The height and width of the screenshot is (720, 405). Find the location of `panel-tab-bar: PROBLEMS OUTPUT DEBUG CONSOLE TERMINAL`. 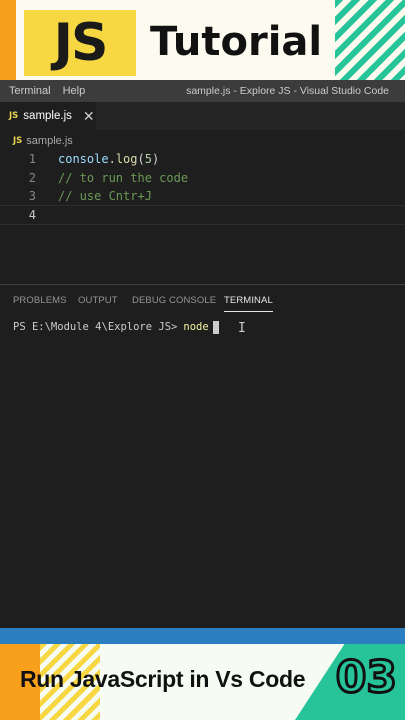

panel-tab-bar: PROBLEMS OUTPUT DEBUG CONSOLE TERMINAL is located at coordinates (202, 301).